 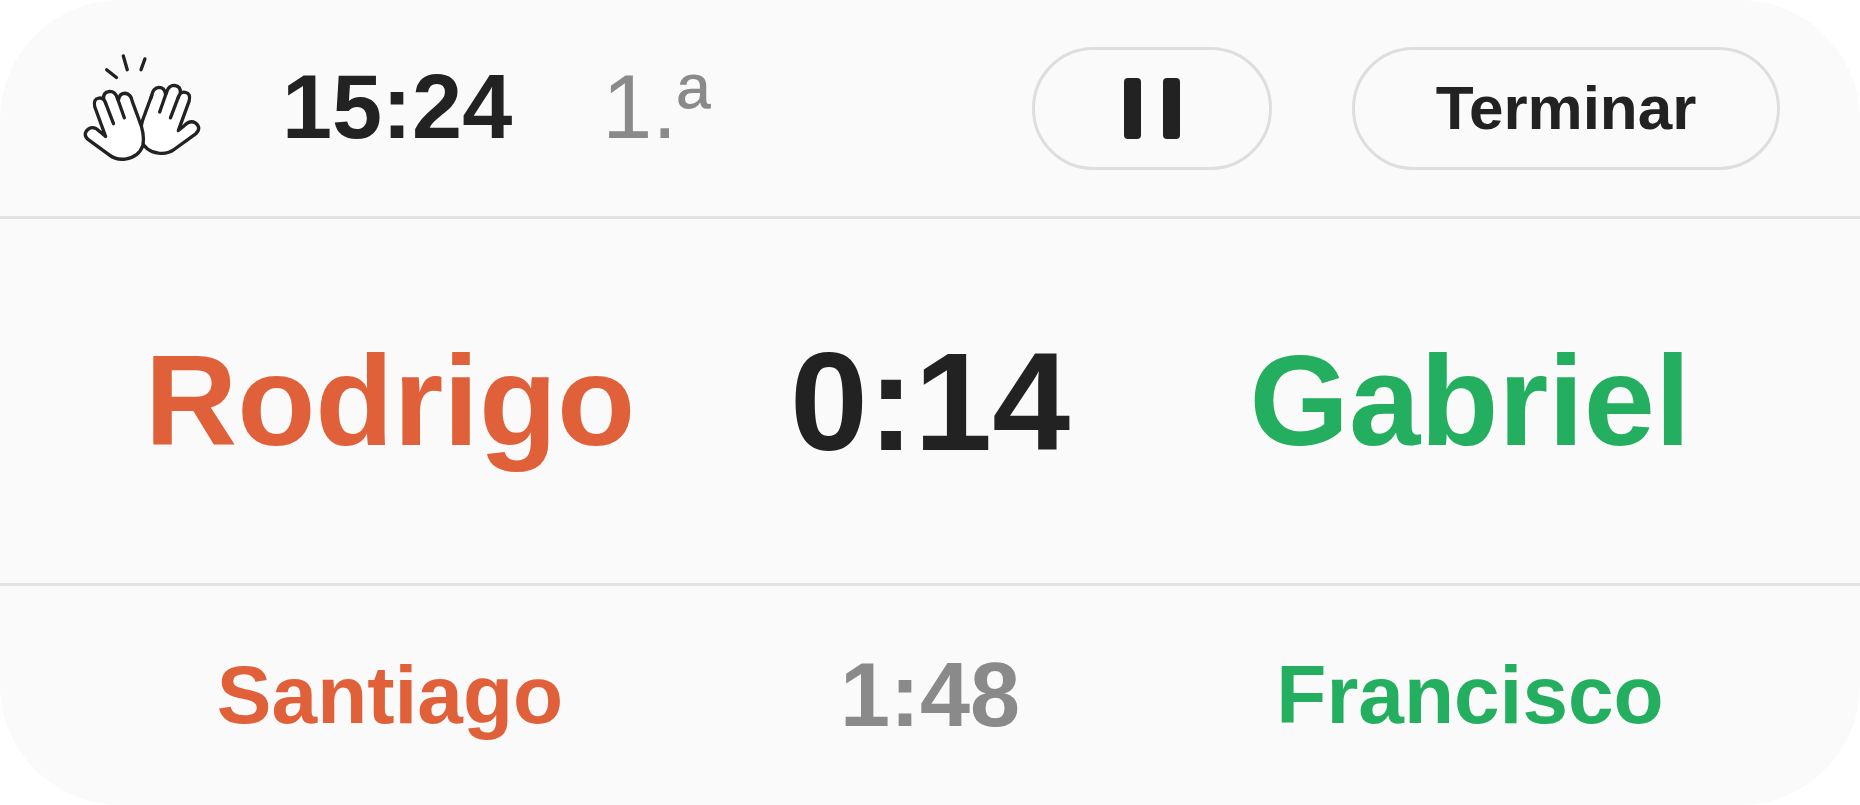 What do you see at coordinates (1566, 108) in the screenshot?
I see `end-button: Terminar` at bounding box center [1566, 108].